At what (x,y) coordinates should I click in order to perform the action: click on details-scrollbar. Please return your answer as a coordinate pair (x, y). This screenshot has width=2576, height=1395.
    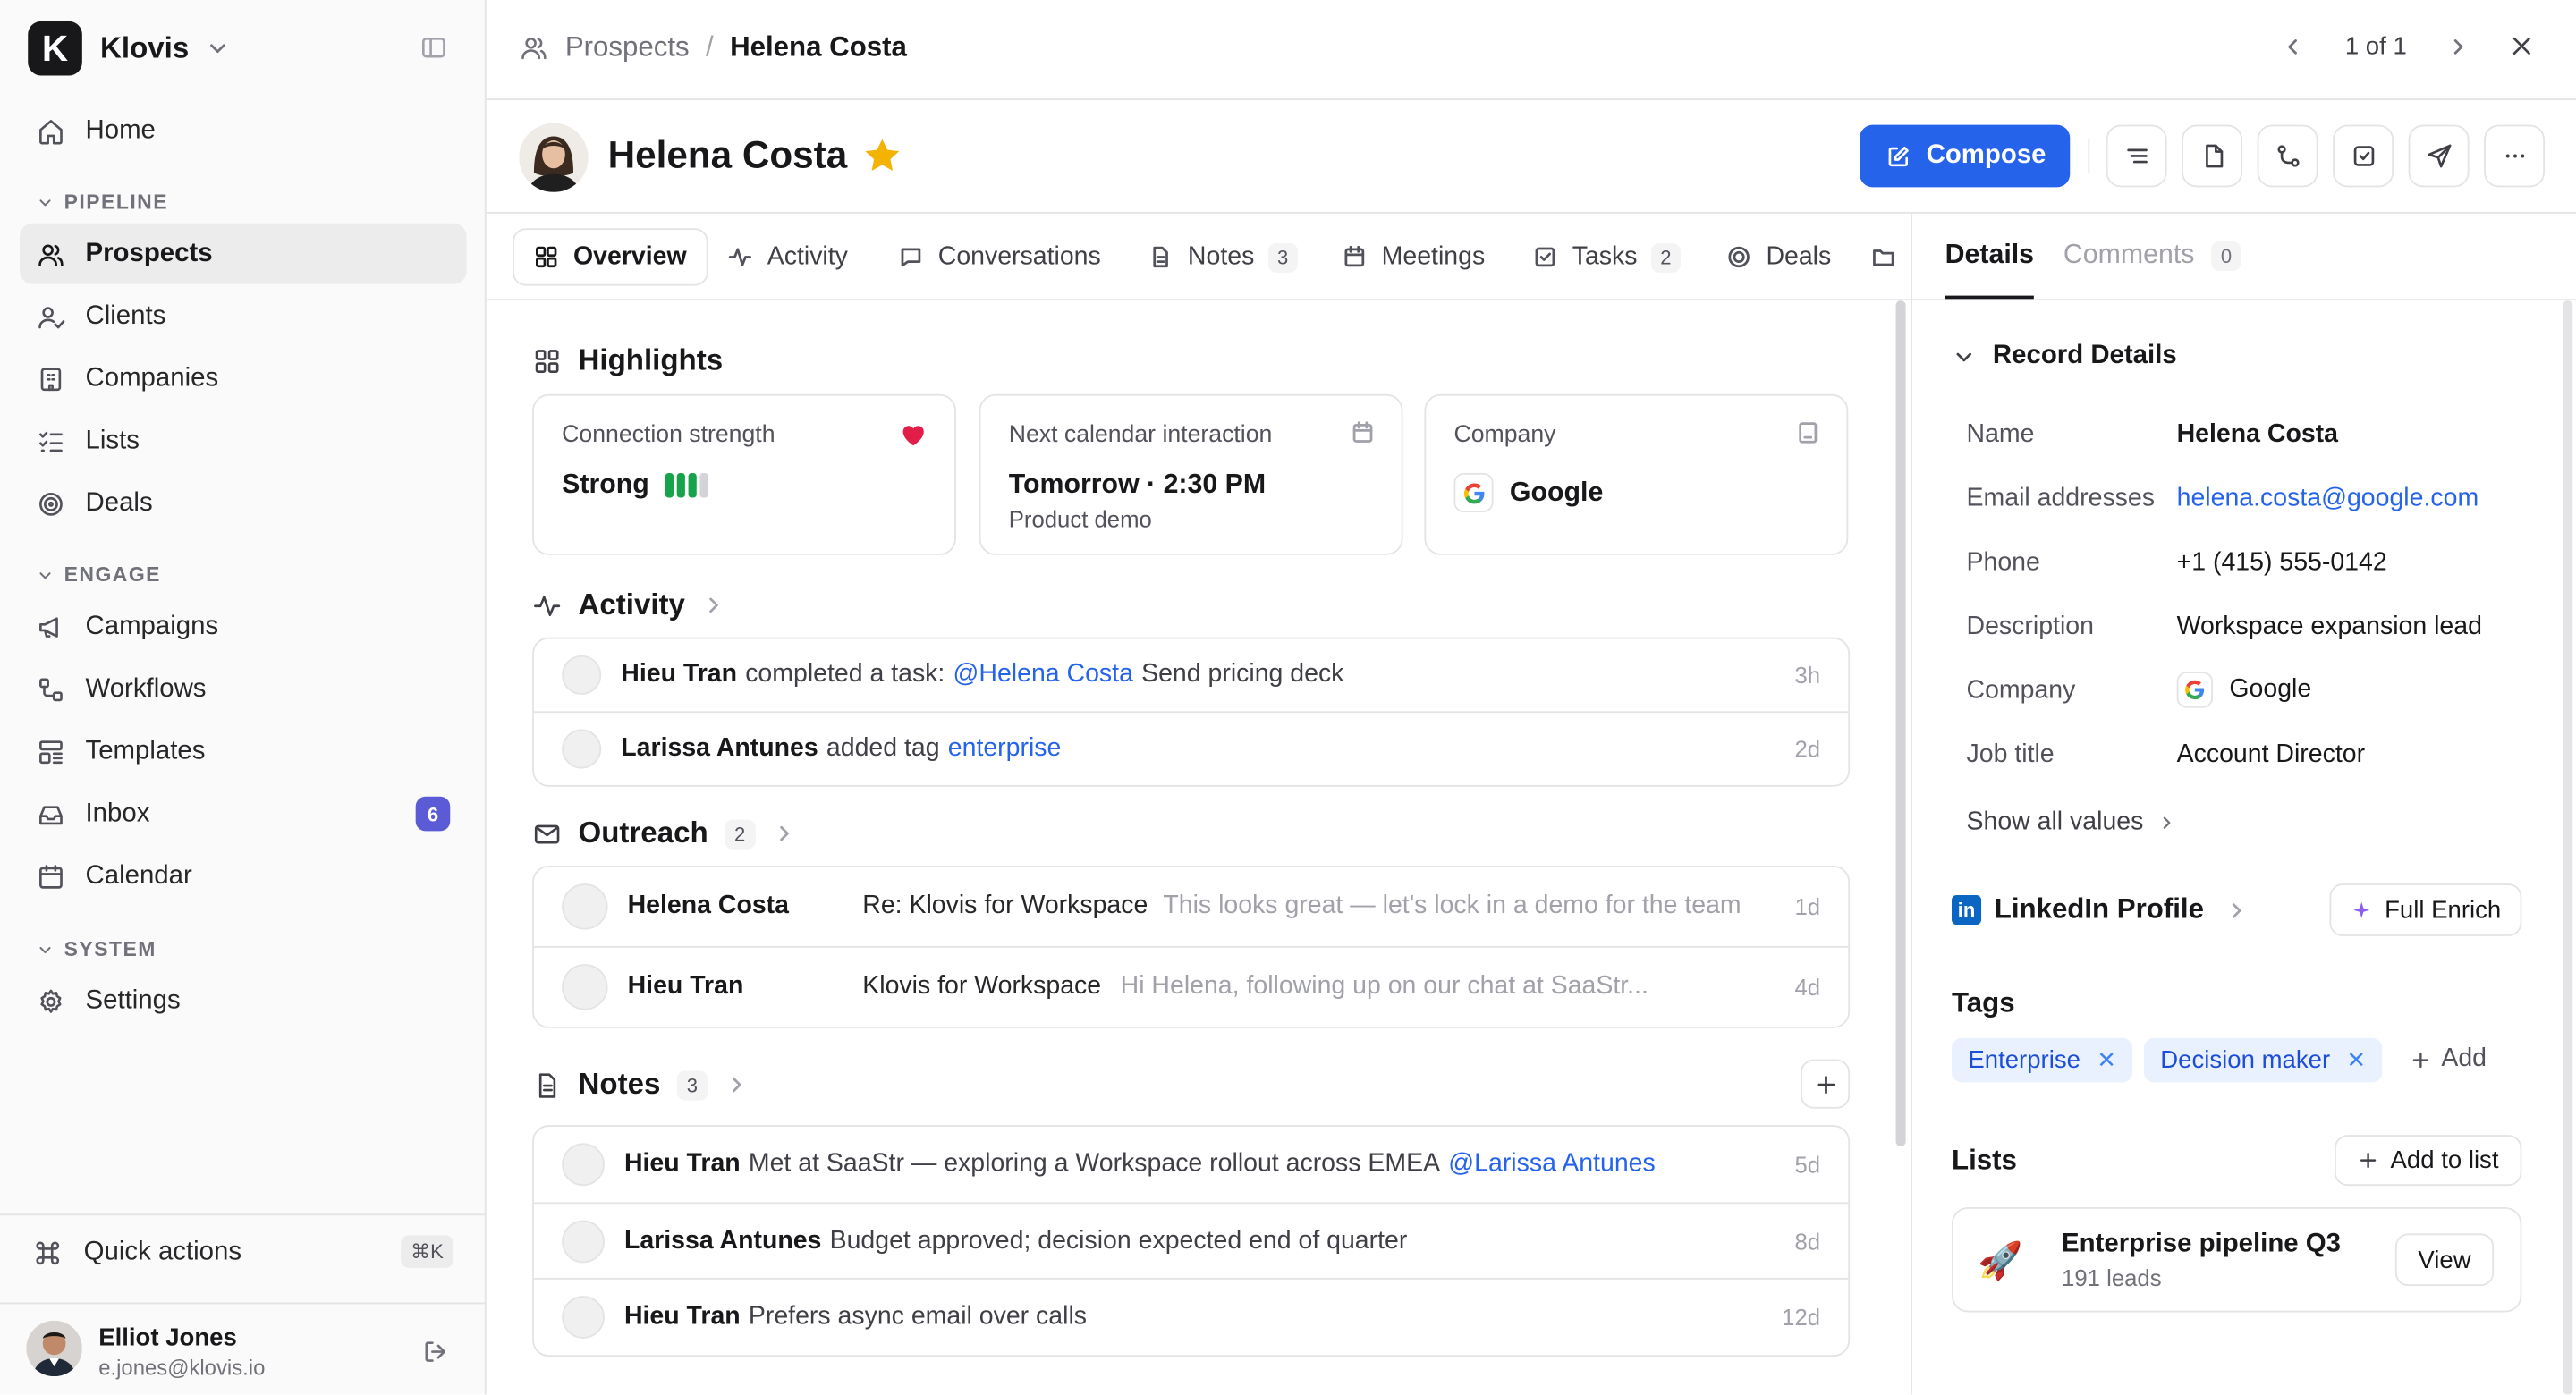
    Looking at the image, I should click on (2568, 847).